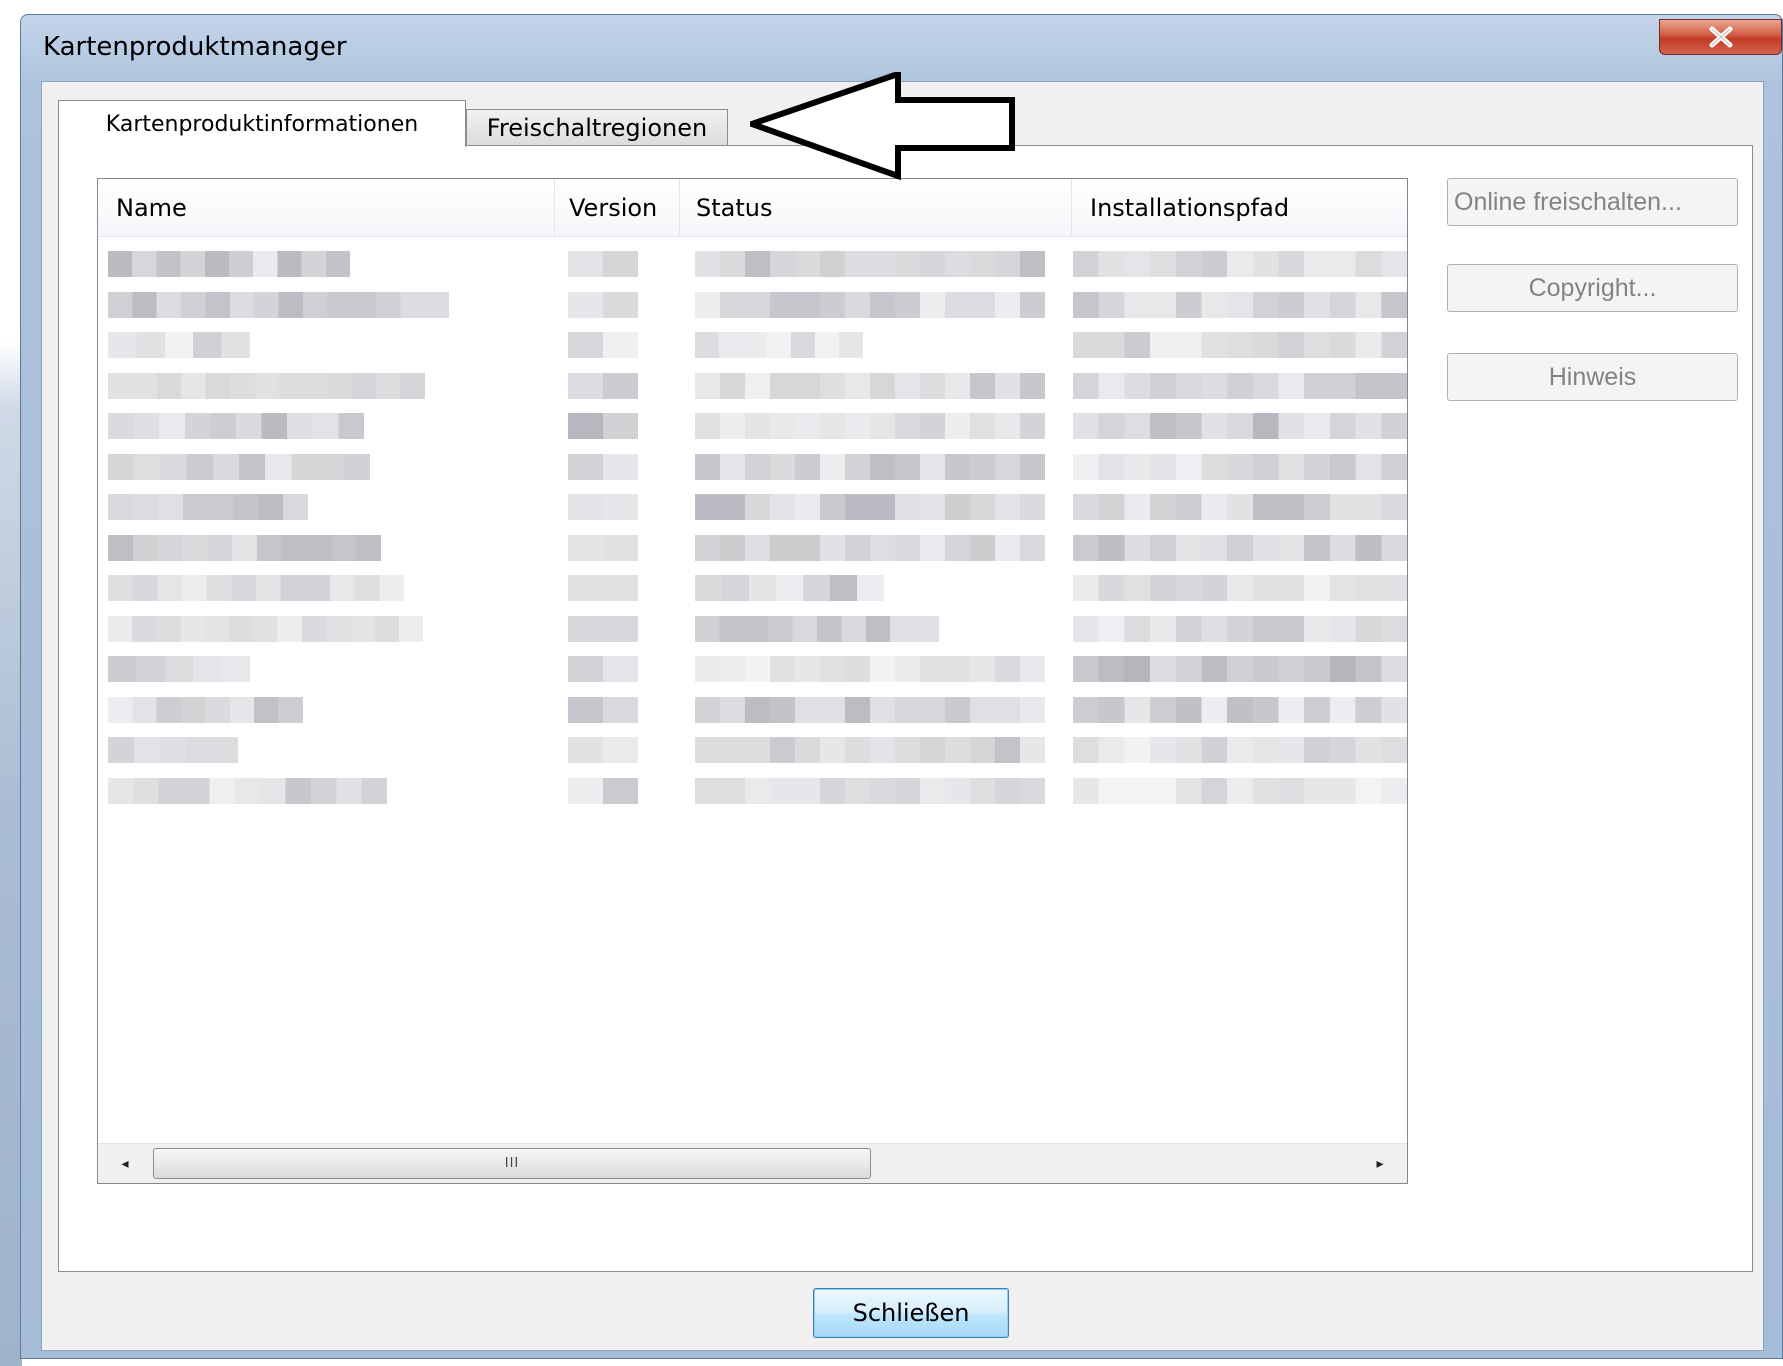 This screenshot has width=1783, height=1366. Describe the element at coordinates (326, 207) in the screenshot. I see `column-header-name: Name` at that location.